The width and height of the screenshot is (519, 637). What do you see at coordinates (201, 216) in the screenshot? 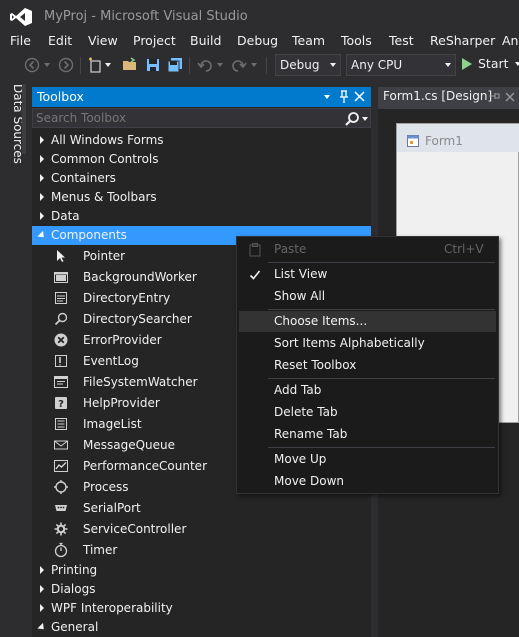
I see `category-data: Data` at bounding box center [201, 216].